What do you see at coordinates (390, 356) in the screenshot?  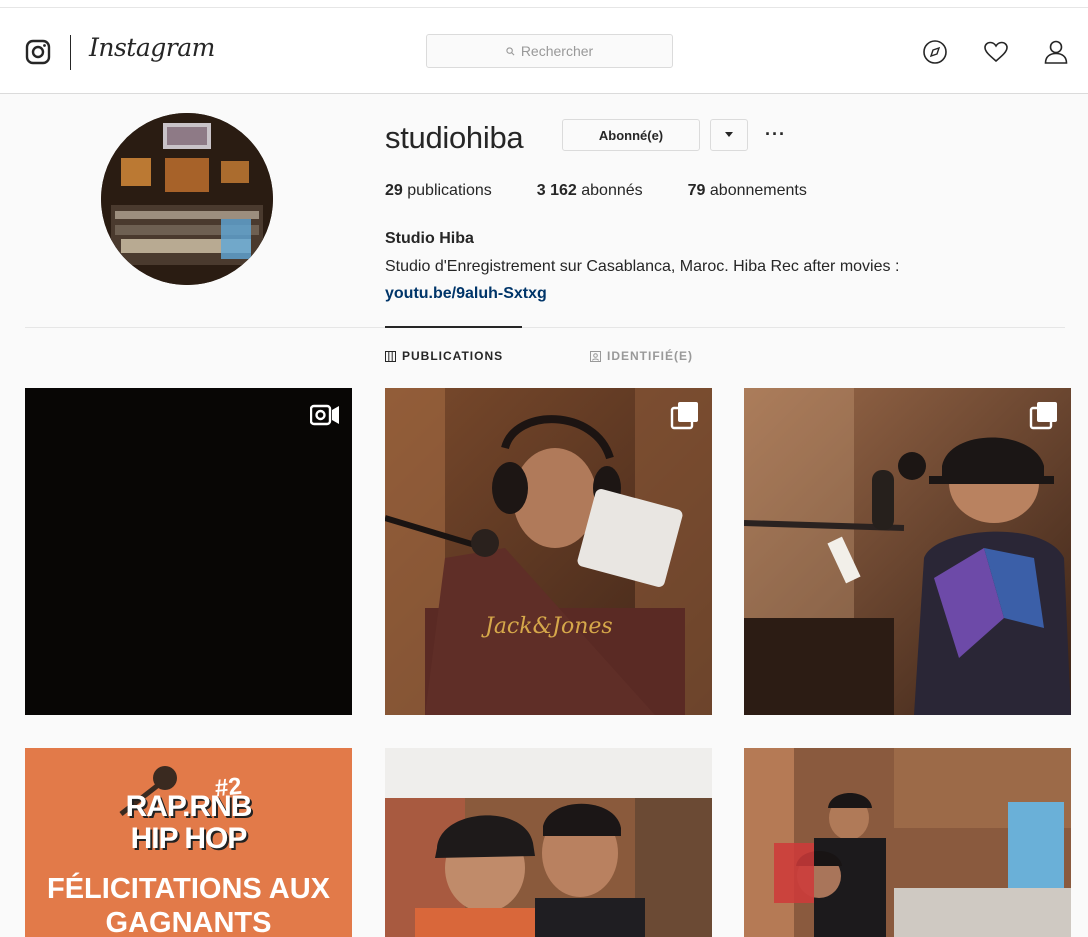 I see `grid-icon` at bounding box center [390, 356].